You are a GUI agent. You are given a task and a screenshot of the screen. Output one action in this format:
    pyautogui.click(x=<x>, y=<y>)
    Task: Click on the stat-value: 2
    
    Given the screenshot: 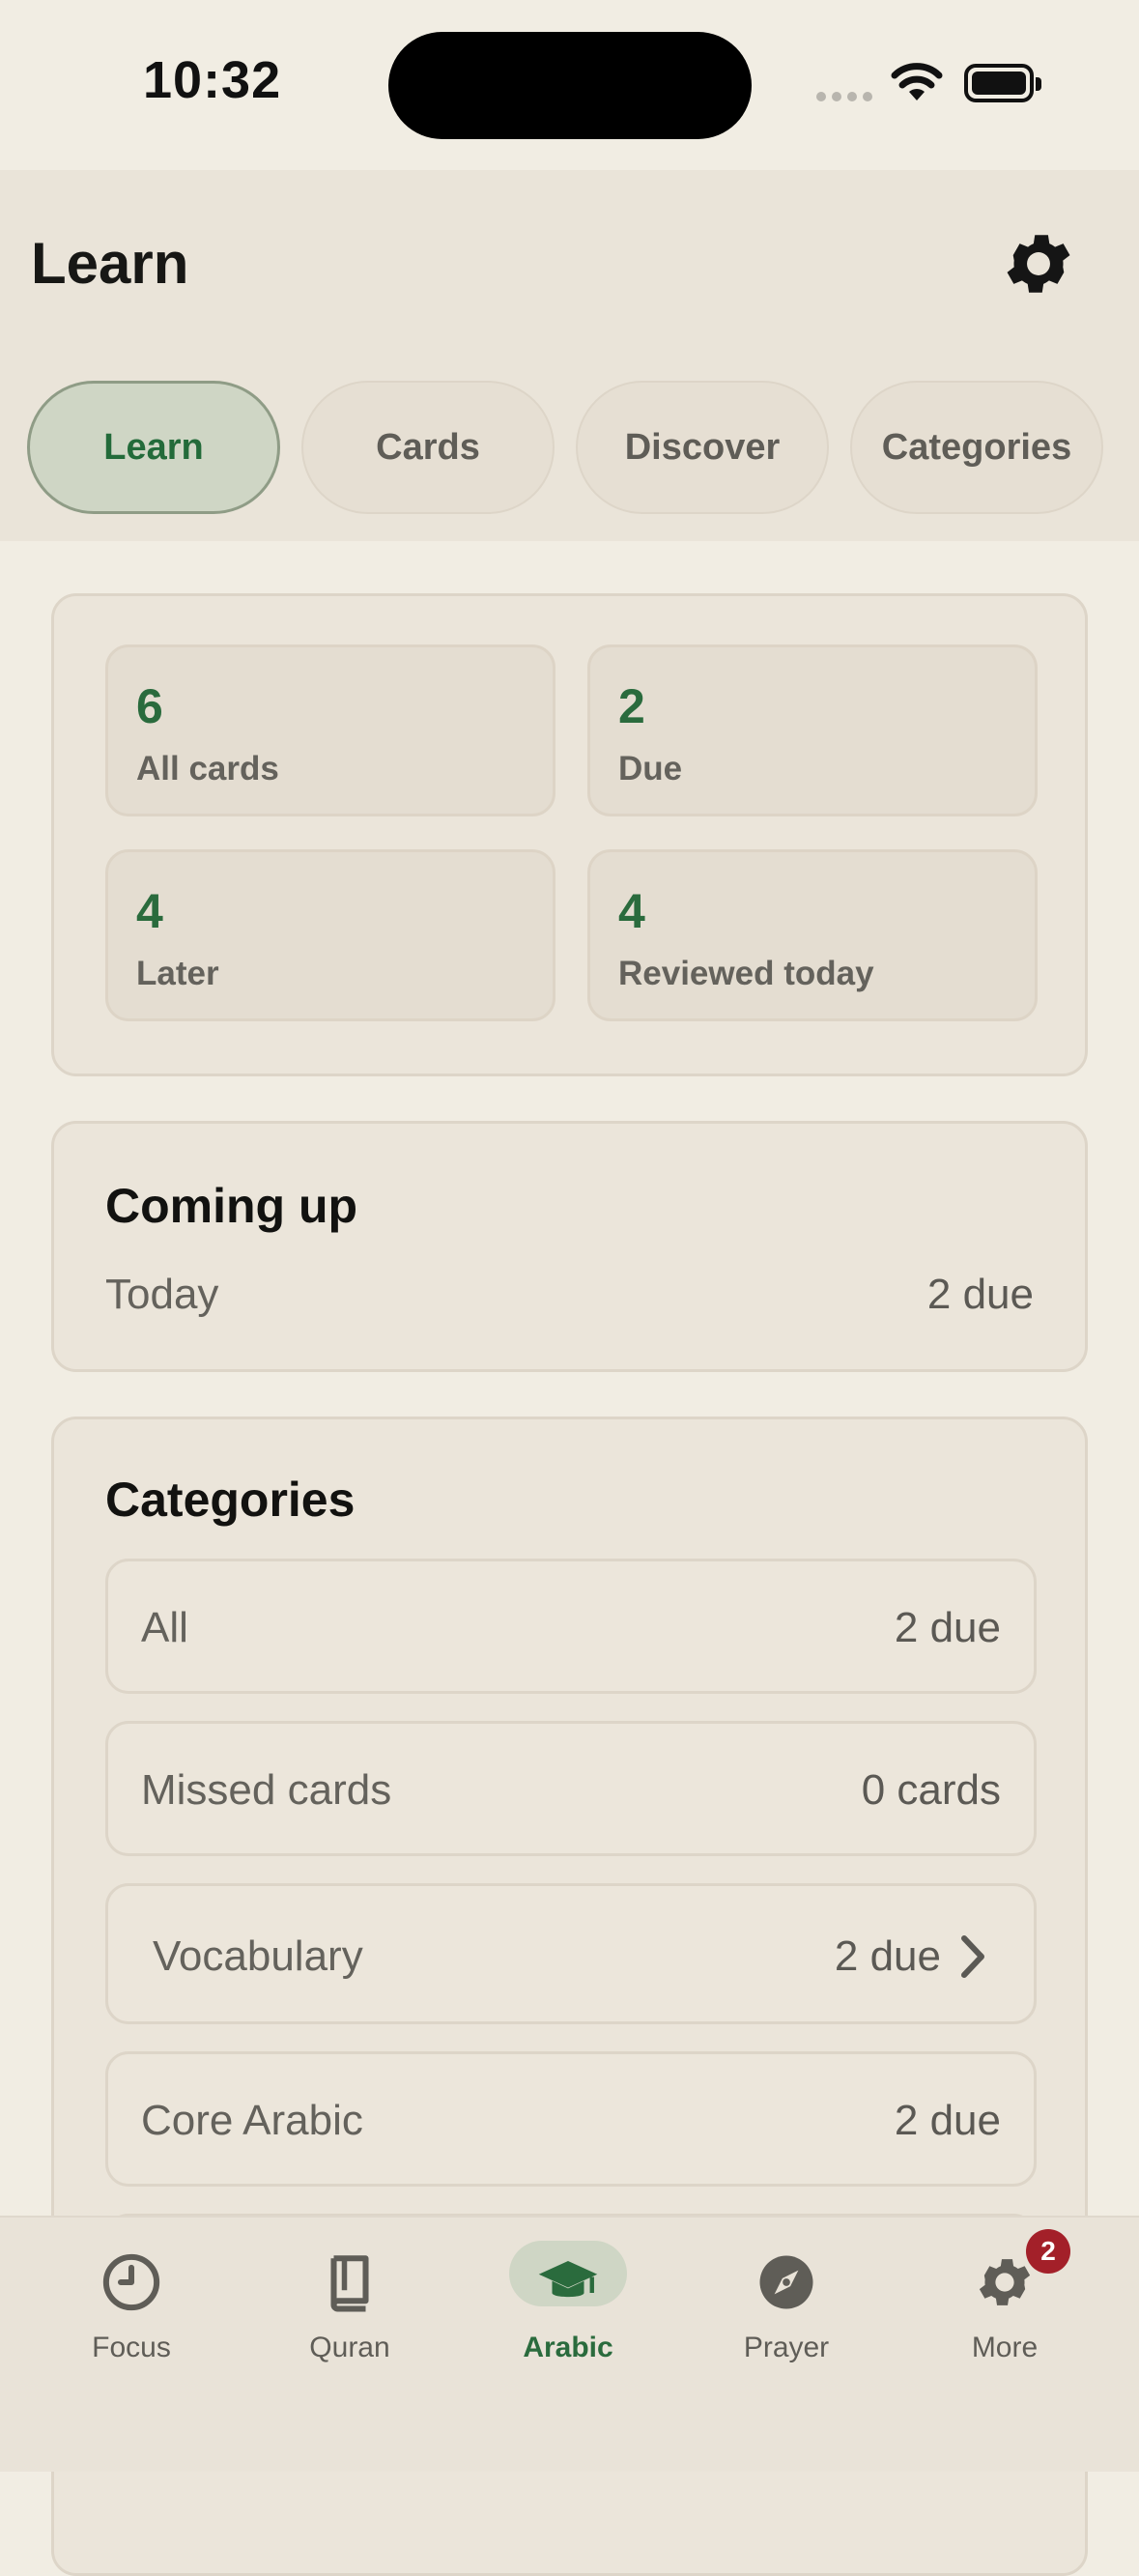 What is the action you would take?
    pyautogui.click(x=631, y=706)
    